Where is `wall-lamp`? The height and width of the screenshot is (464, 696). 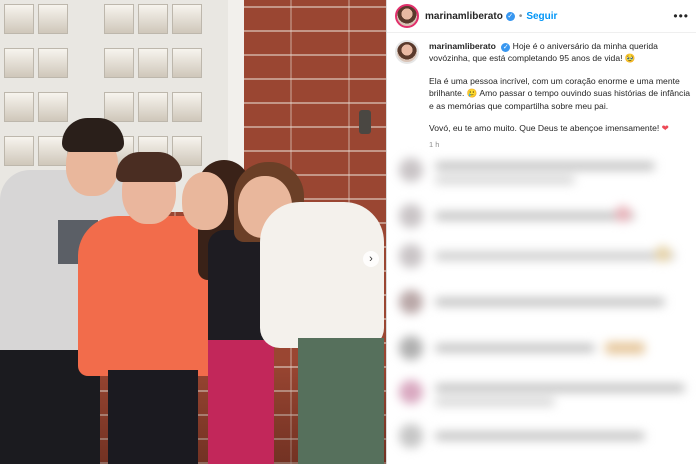
wall-lamp is located at coordinates (365, 122).